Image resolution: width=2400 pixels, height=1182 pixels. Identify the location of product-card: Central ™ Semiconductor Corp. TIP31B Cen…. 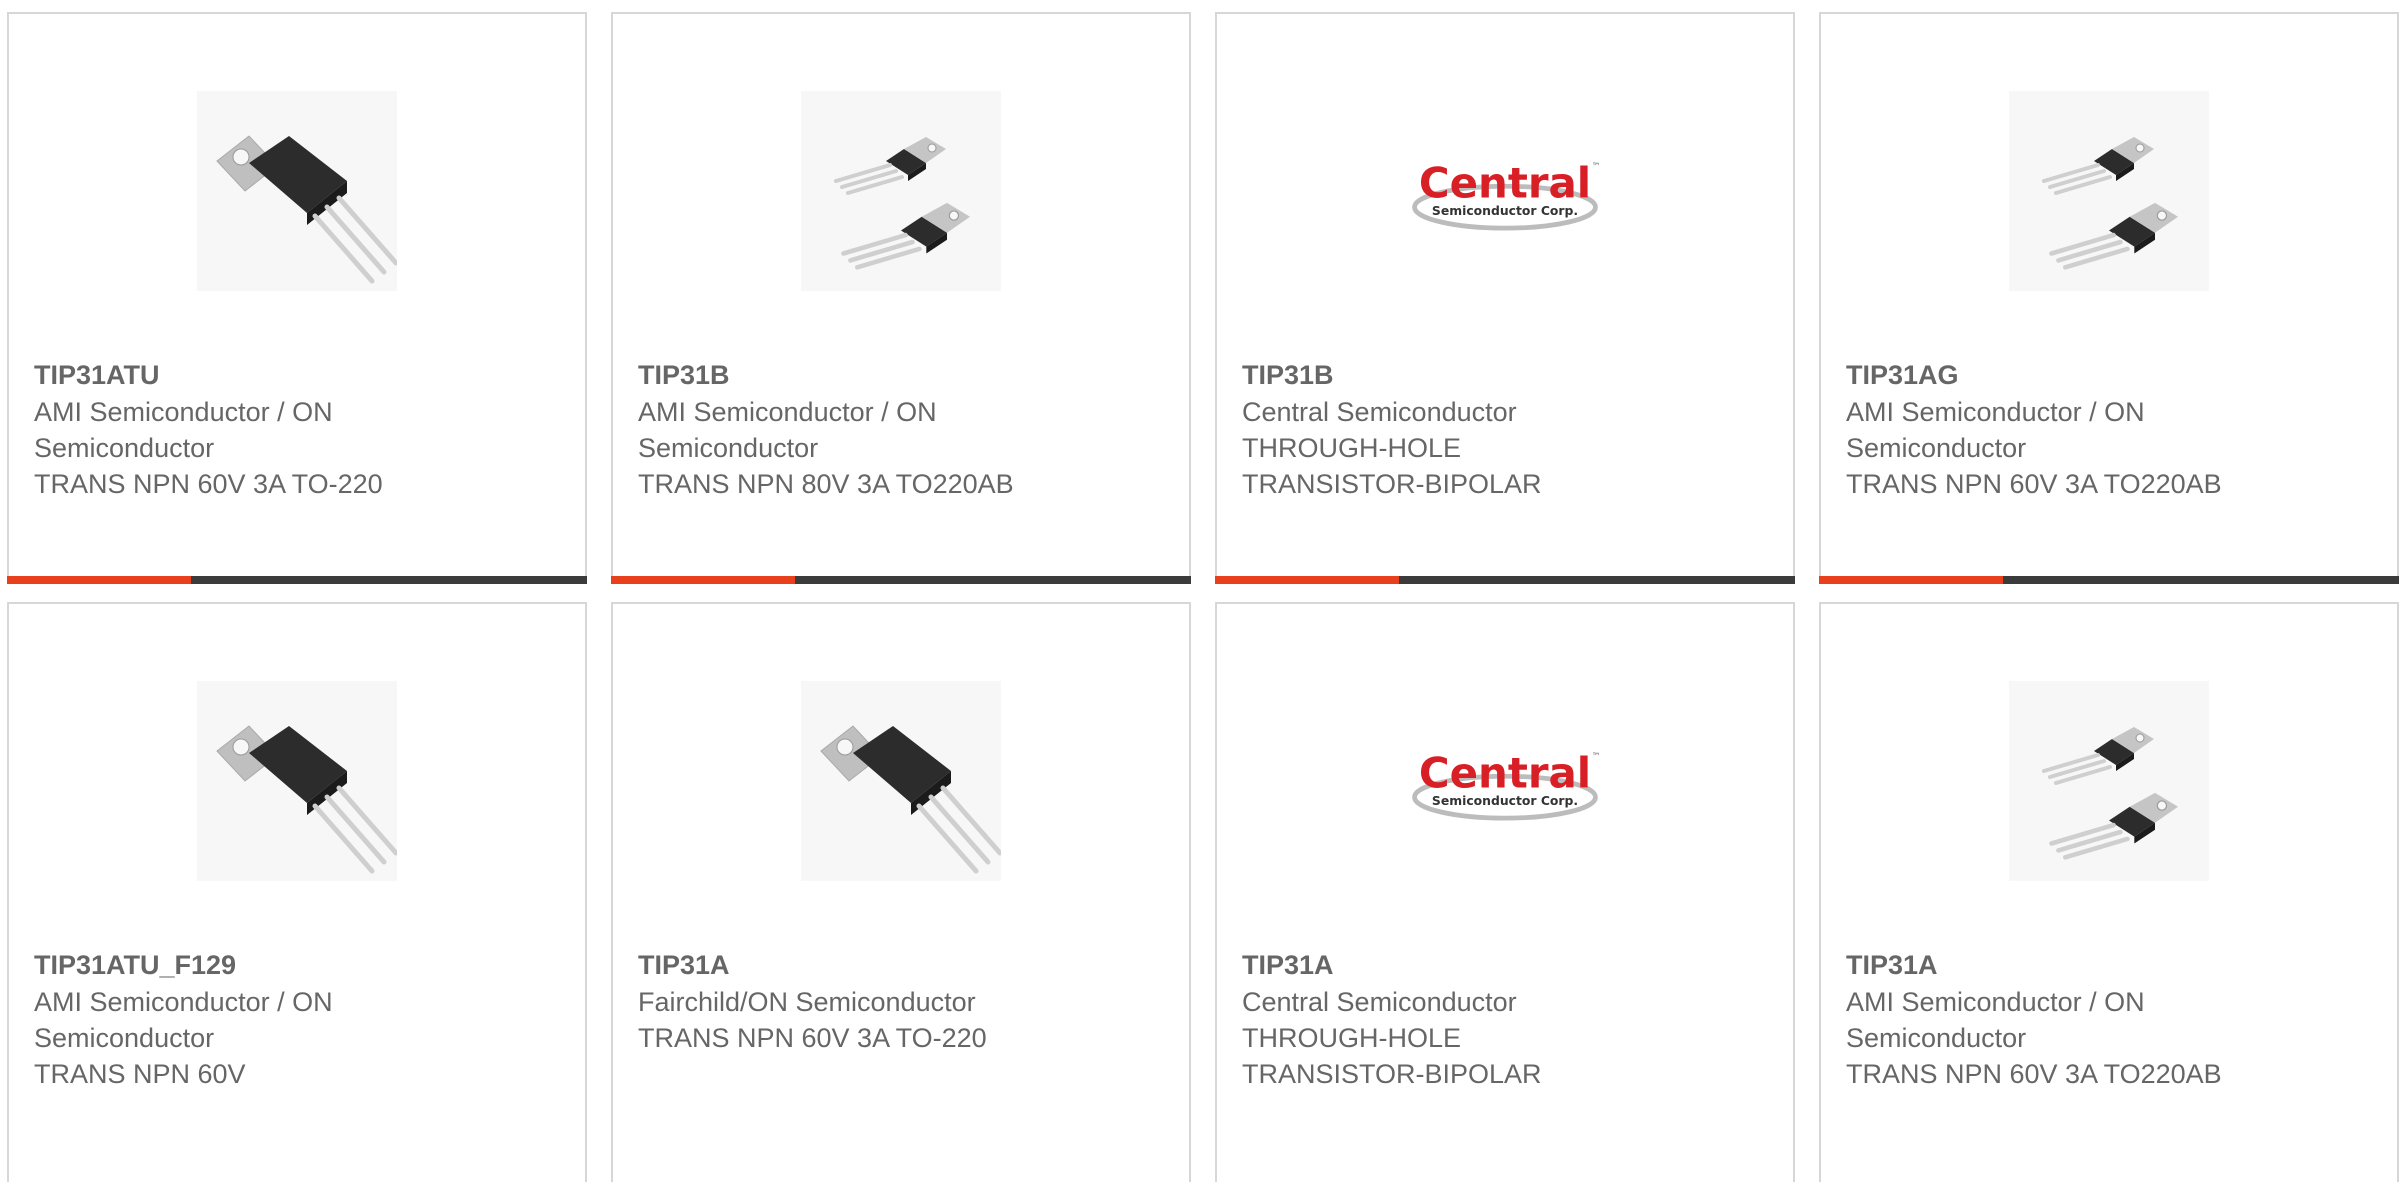
(1505, 298).